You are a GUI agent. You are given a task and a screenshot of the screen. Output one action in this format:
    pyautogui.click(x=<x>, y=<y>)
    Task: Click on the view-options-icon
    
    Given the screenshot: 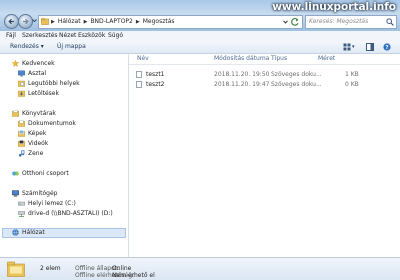 What is the action you would take?
    pyautogui.click(x=347, y=47)
    